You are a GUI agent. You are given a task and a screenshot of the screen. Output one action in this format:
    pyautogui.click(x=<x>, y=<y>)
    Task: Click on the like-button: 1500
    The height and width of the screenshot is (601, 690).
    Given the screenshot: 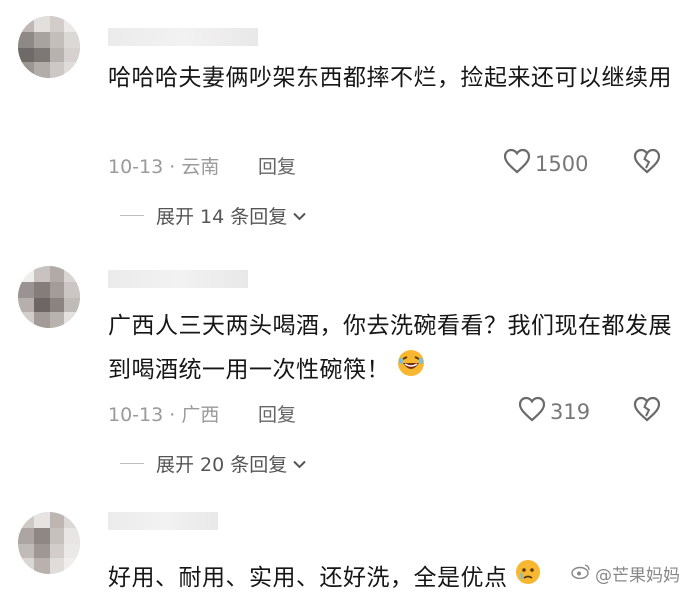 What is the action you would take?
    pyautogui.click(x=545, y=163)
    